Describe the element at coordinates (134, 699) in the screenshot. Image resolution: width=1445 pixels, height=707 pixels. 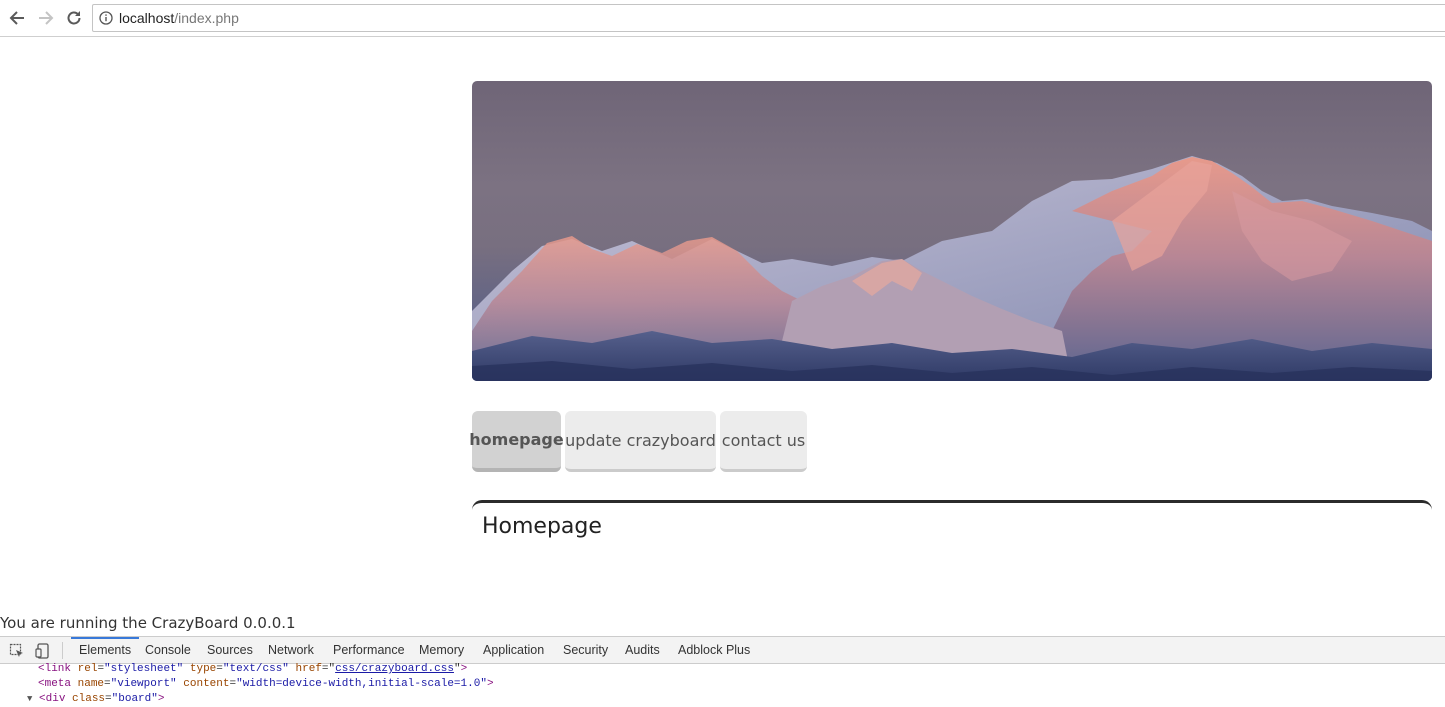
I see `code-value: "board"` at that location.